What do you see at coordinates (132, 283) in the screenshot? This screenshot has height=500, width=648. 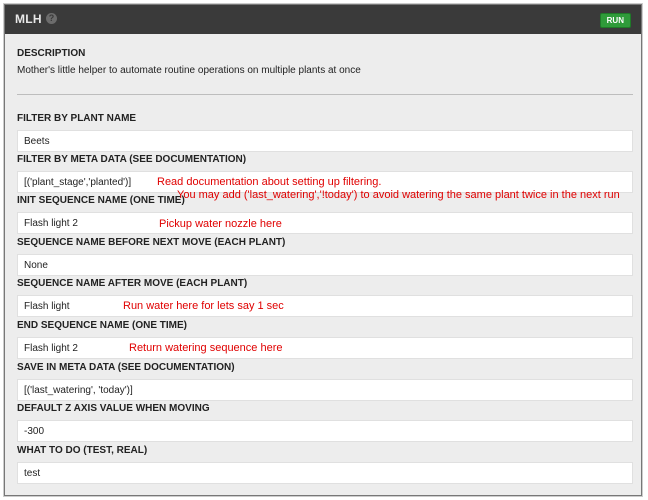 I see `label-sequence-after-move: SEQUENCE NAME AFTER MOVE (EACH PLANT)` at bounding box center [132, 283].